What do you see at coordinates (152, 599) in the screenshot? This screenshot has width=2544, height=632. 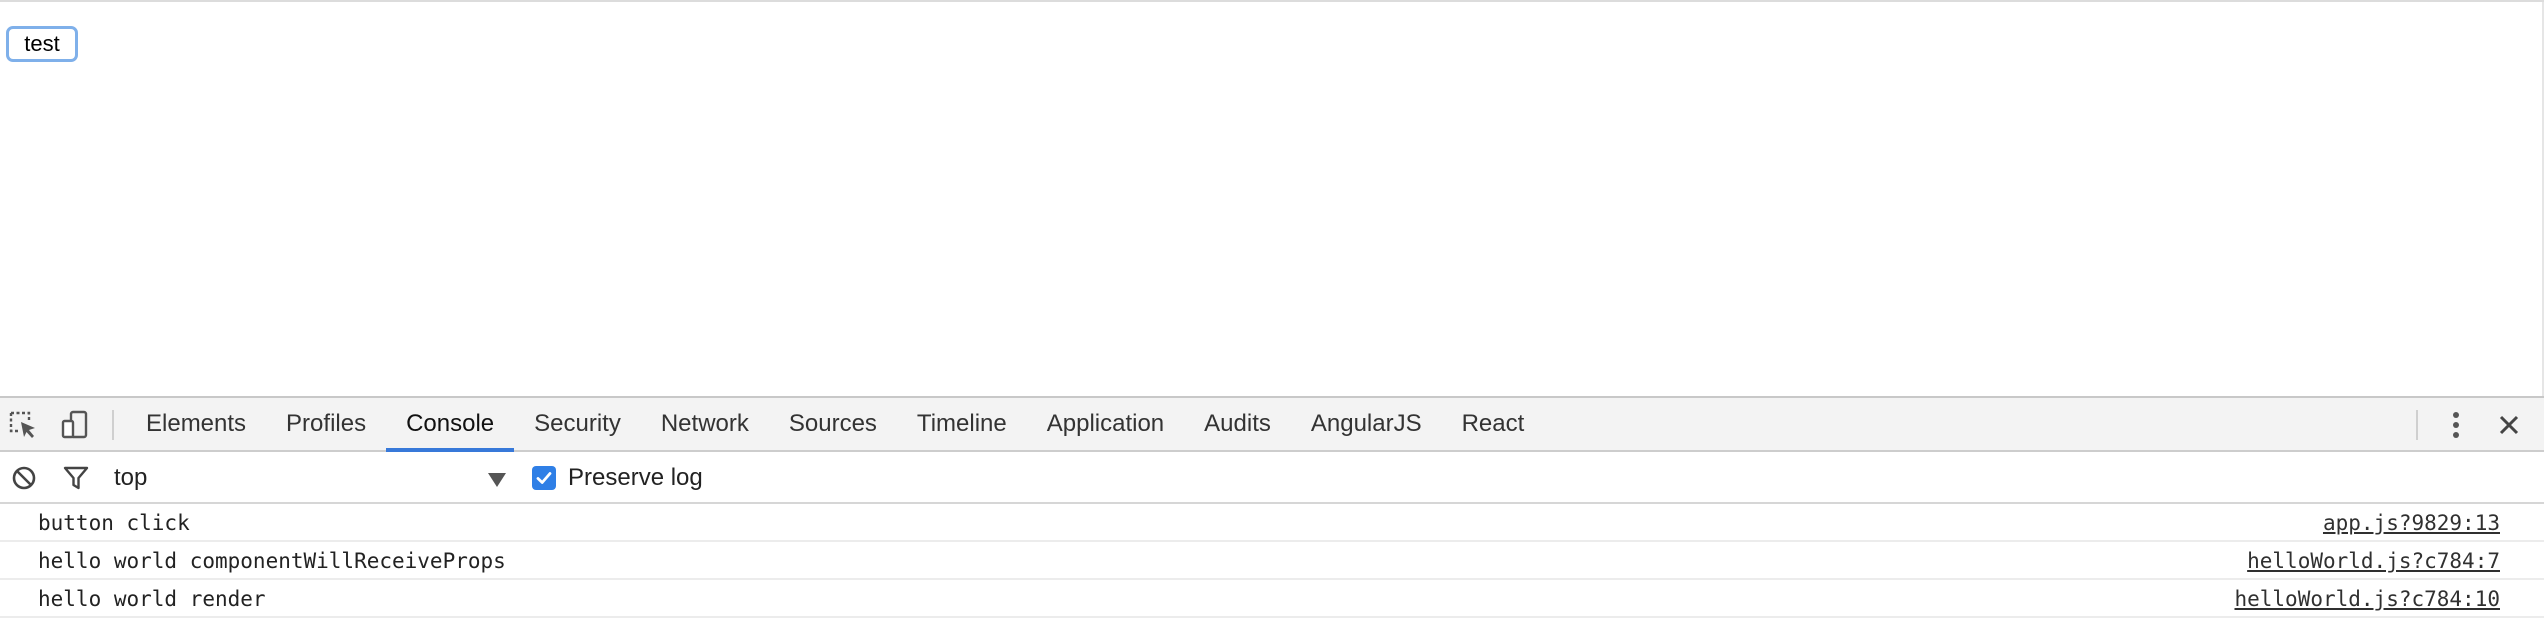 I see `console-message-text: hello world render` at bounding box center [152, 599].